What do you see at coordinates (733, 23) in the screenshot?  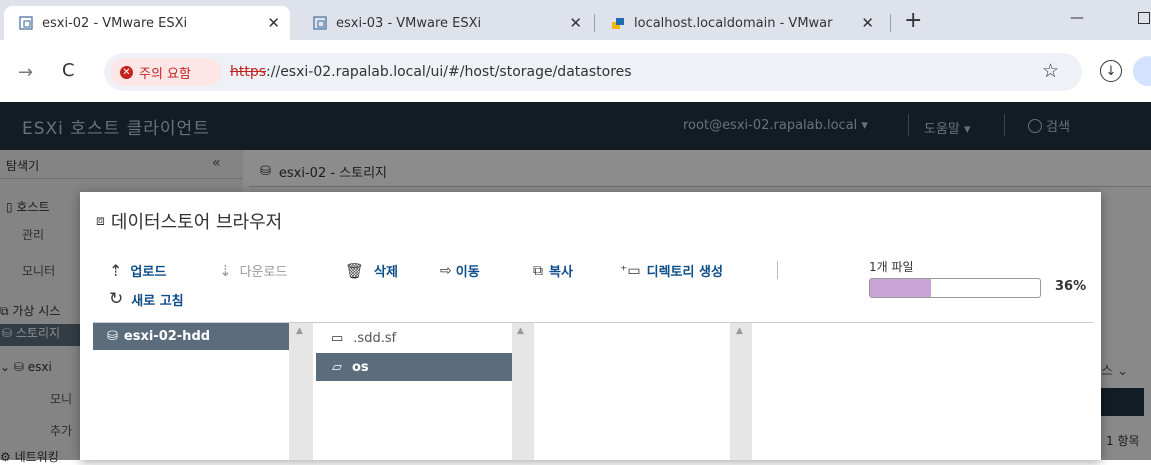 I see `tab-title: localhost.localdomain - VMwar` at bounding box center [733, 23].